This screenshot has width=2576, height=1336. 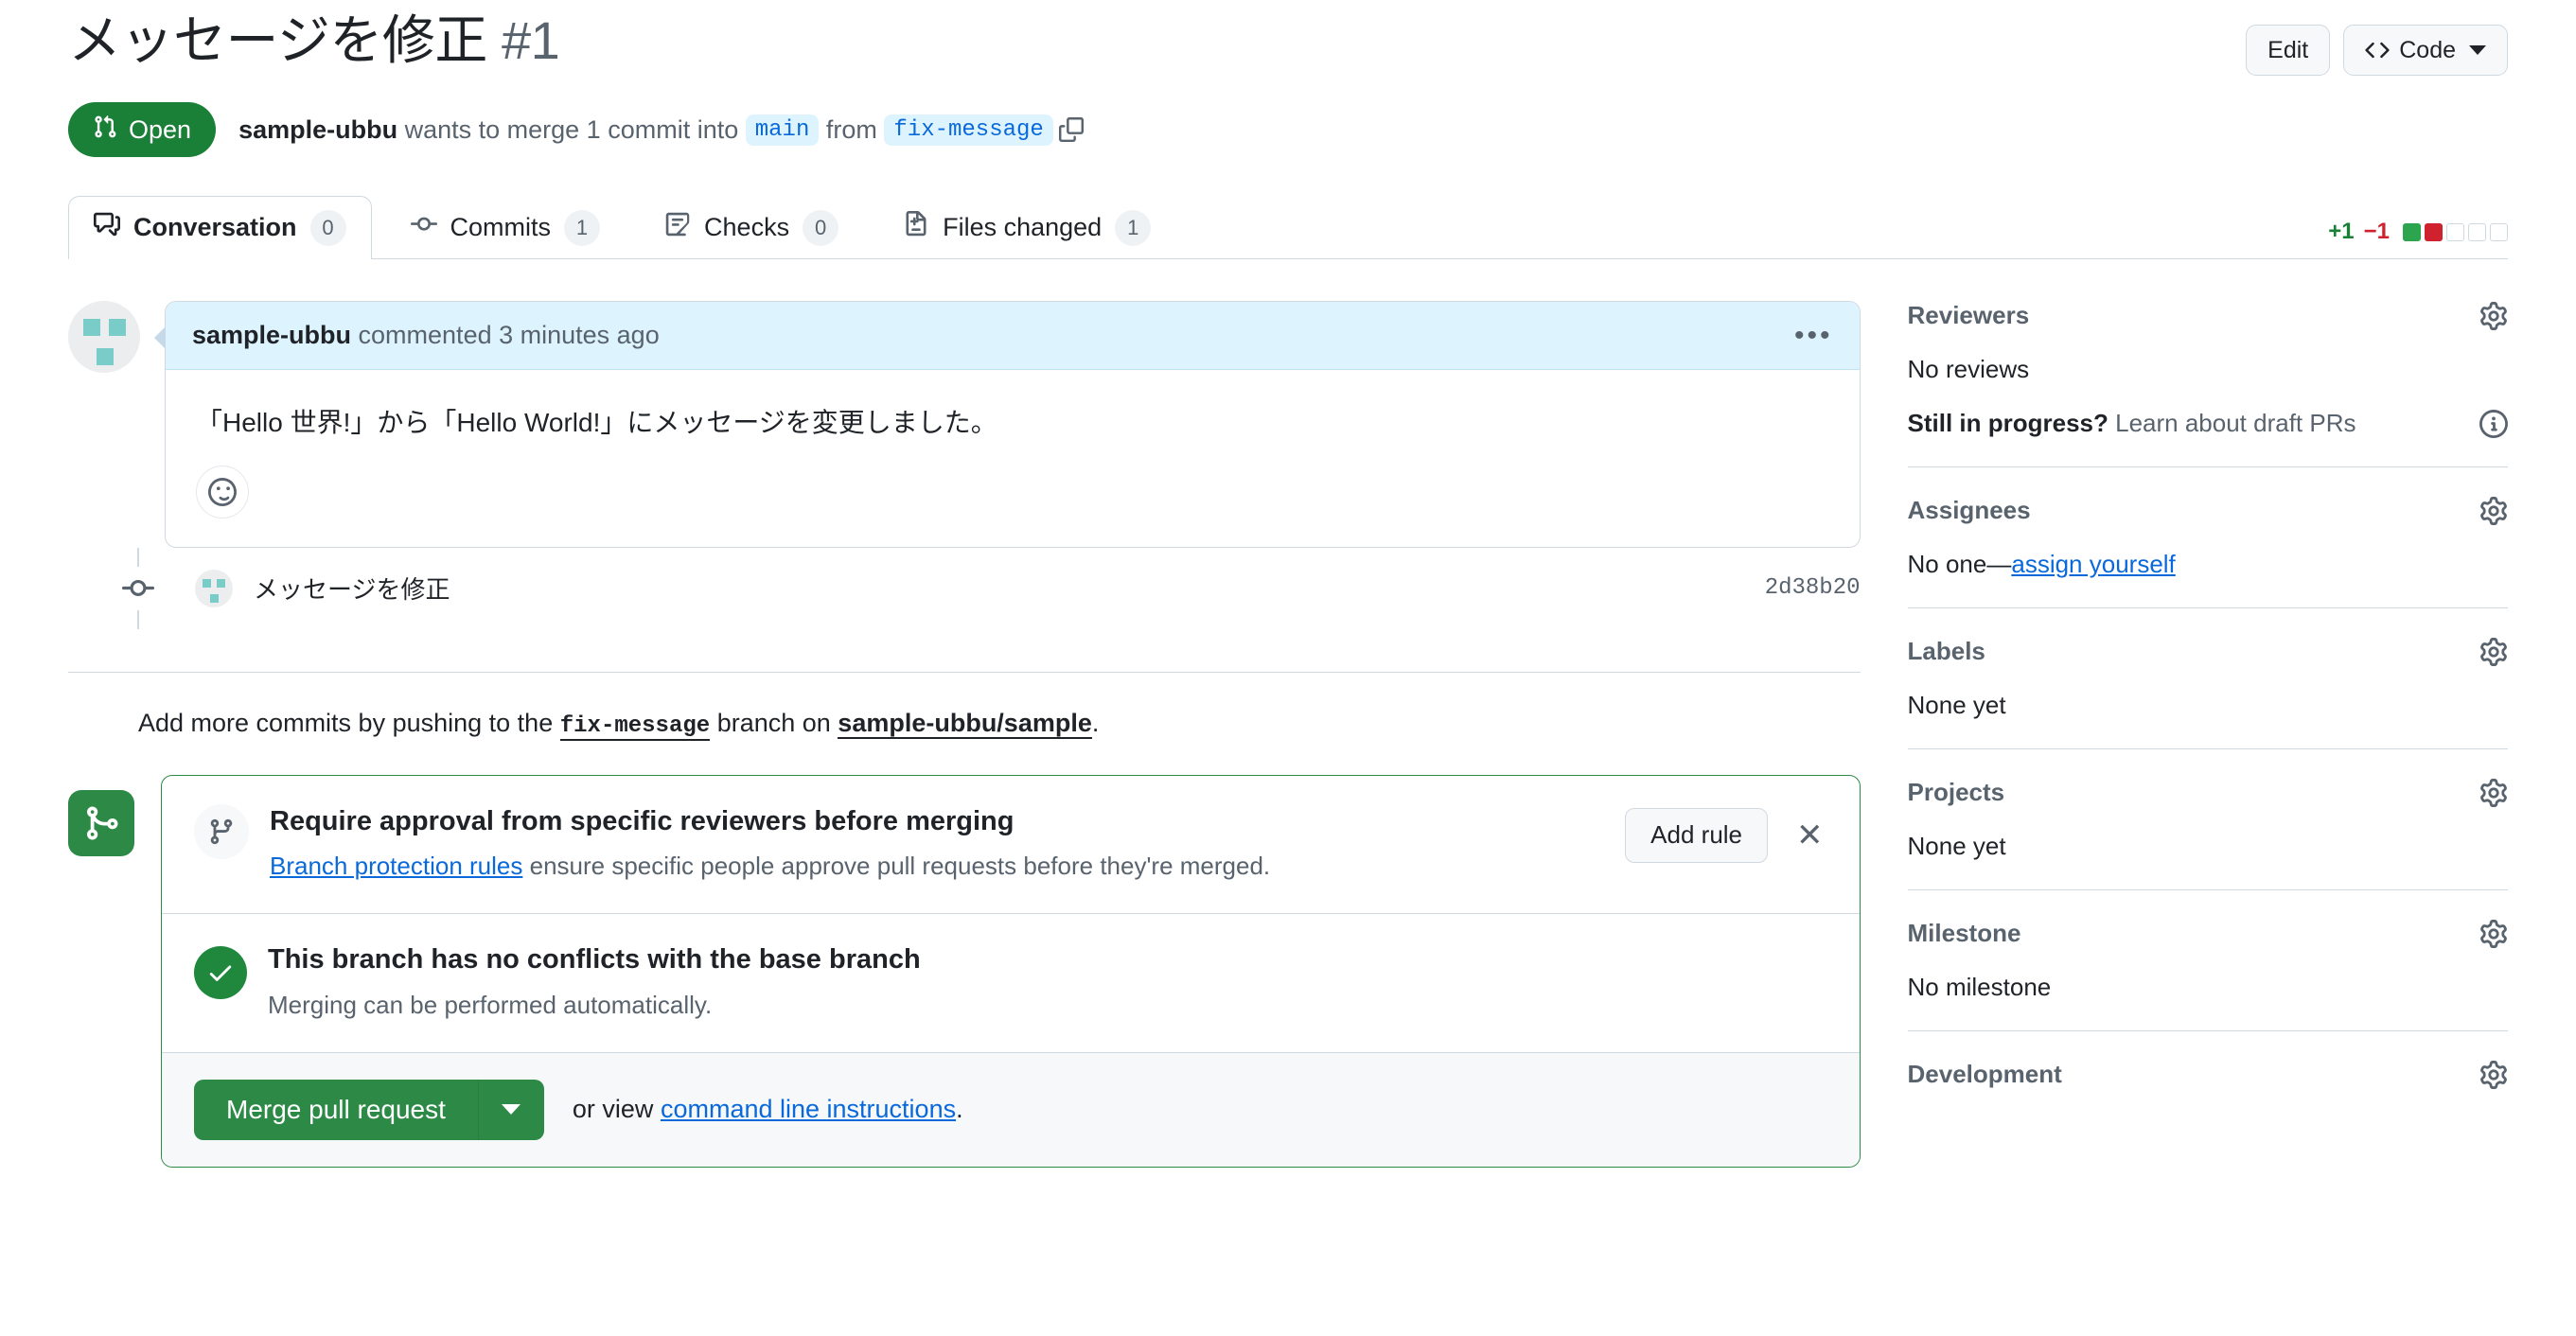 What do you see at coordinates (352, 588) in the screenshot?
I see `commit-message: メッセージを修正` at bounding box center [352, 588].